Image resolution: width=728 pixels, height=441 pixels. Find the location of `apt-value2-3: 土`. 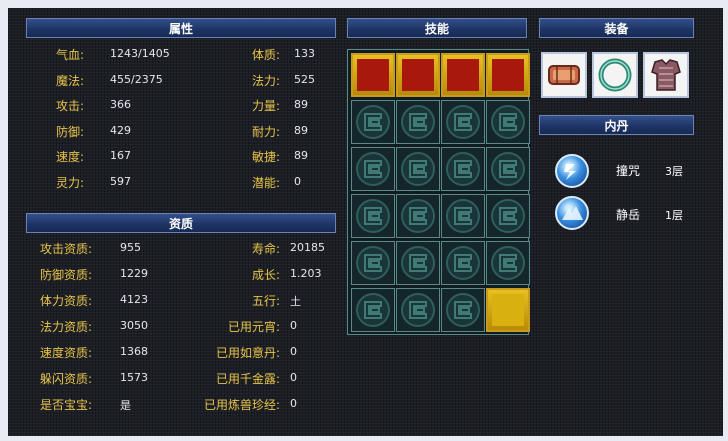

apt-value2-3: 土 is located at coordinates (295, 301).